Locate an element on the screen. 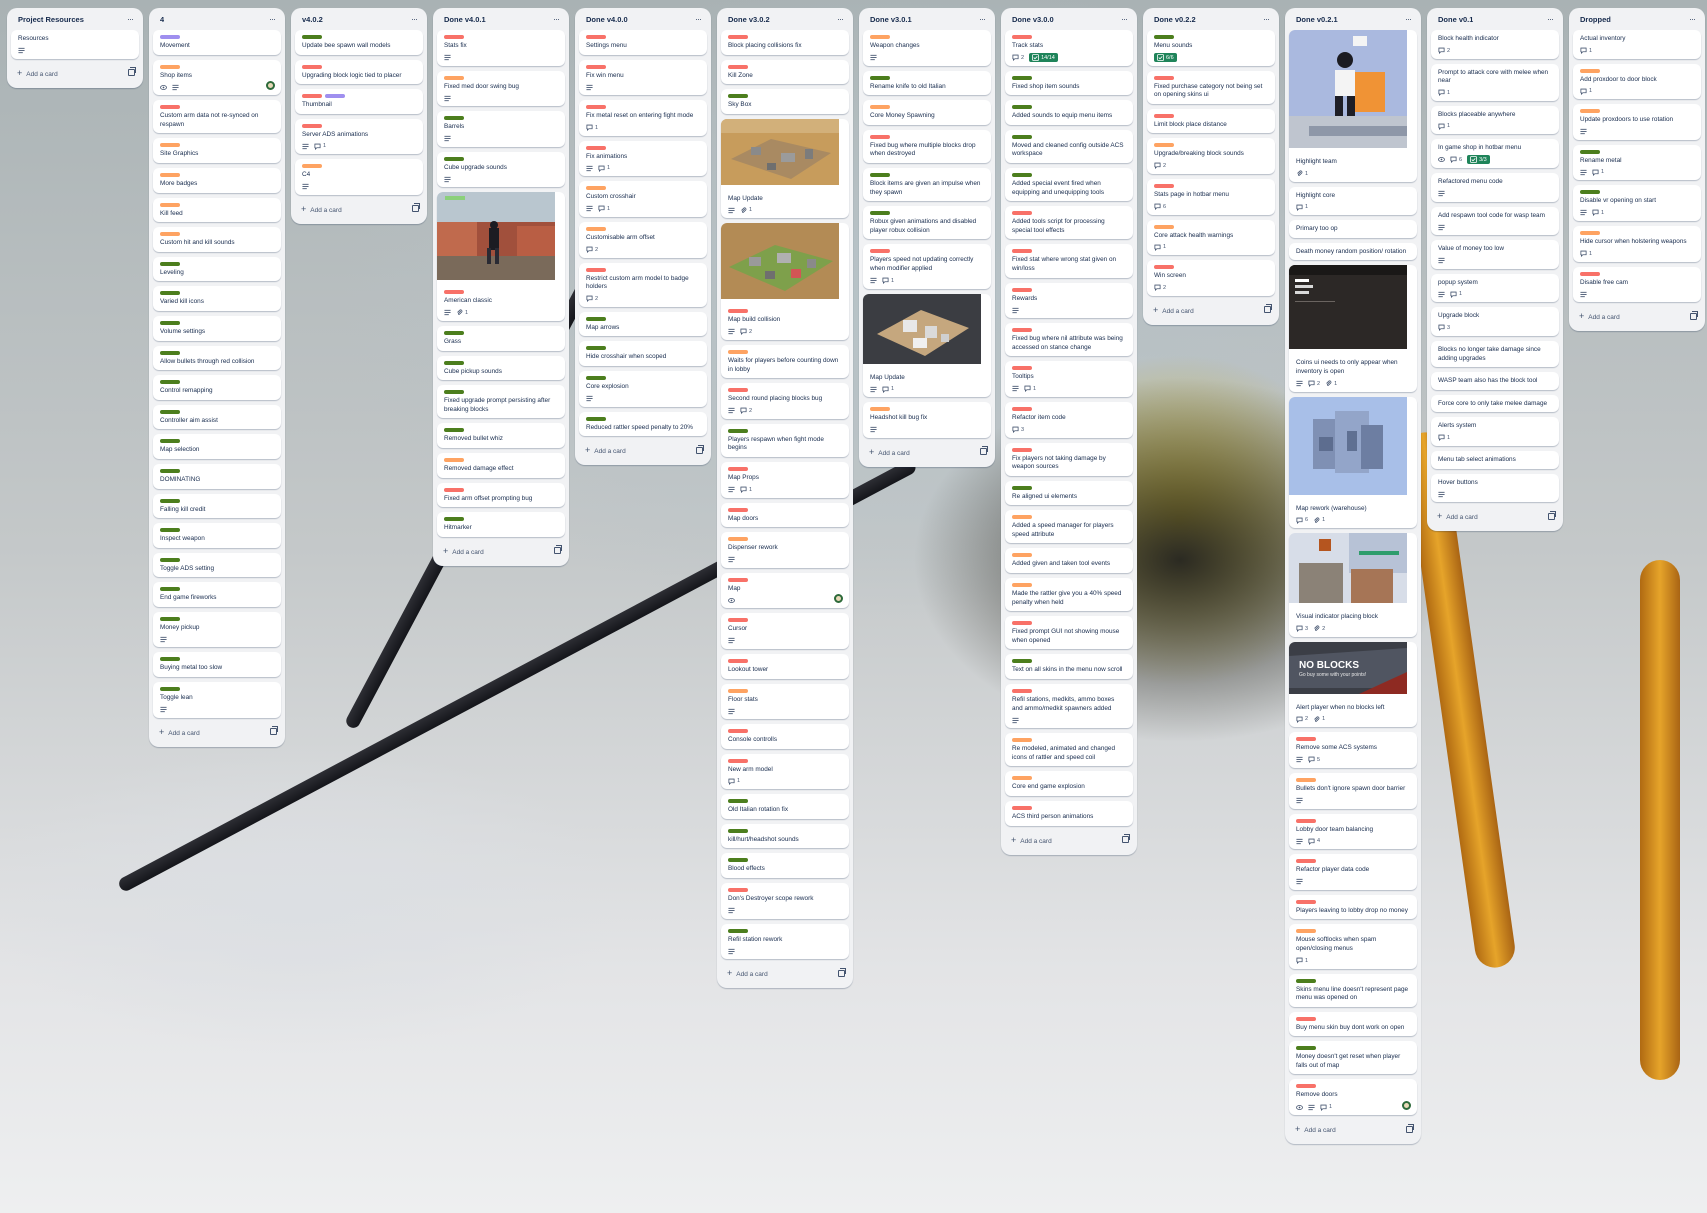  card: Re aligned ui elements is located at coordinates (1069, 493).